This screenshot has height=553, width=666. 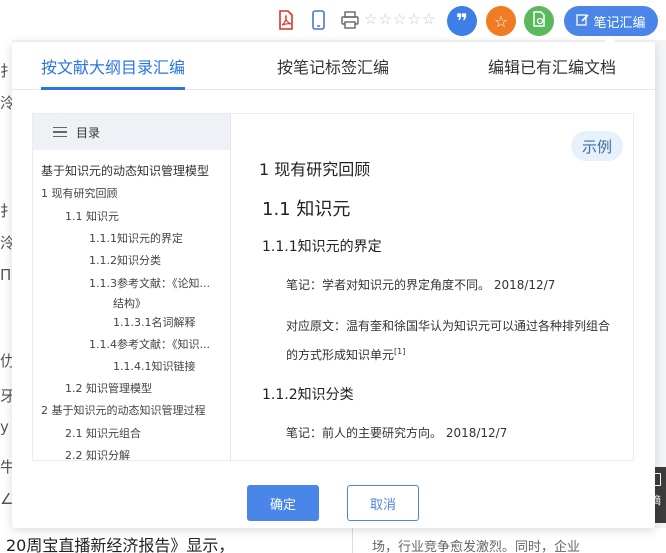 I want to click on quote-icon: ❞, so click(x=462, y=21).